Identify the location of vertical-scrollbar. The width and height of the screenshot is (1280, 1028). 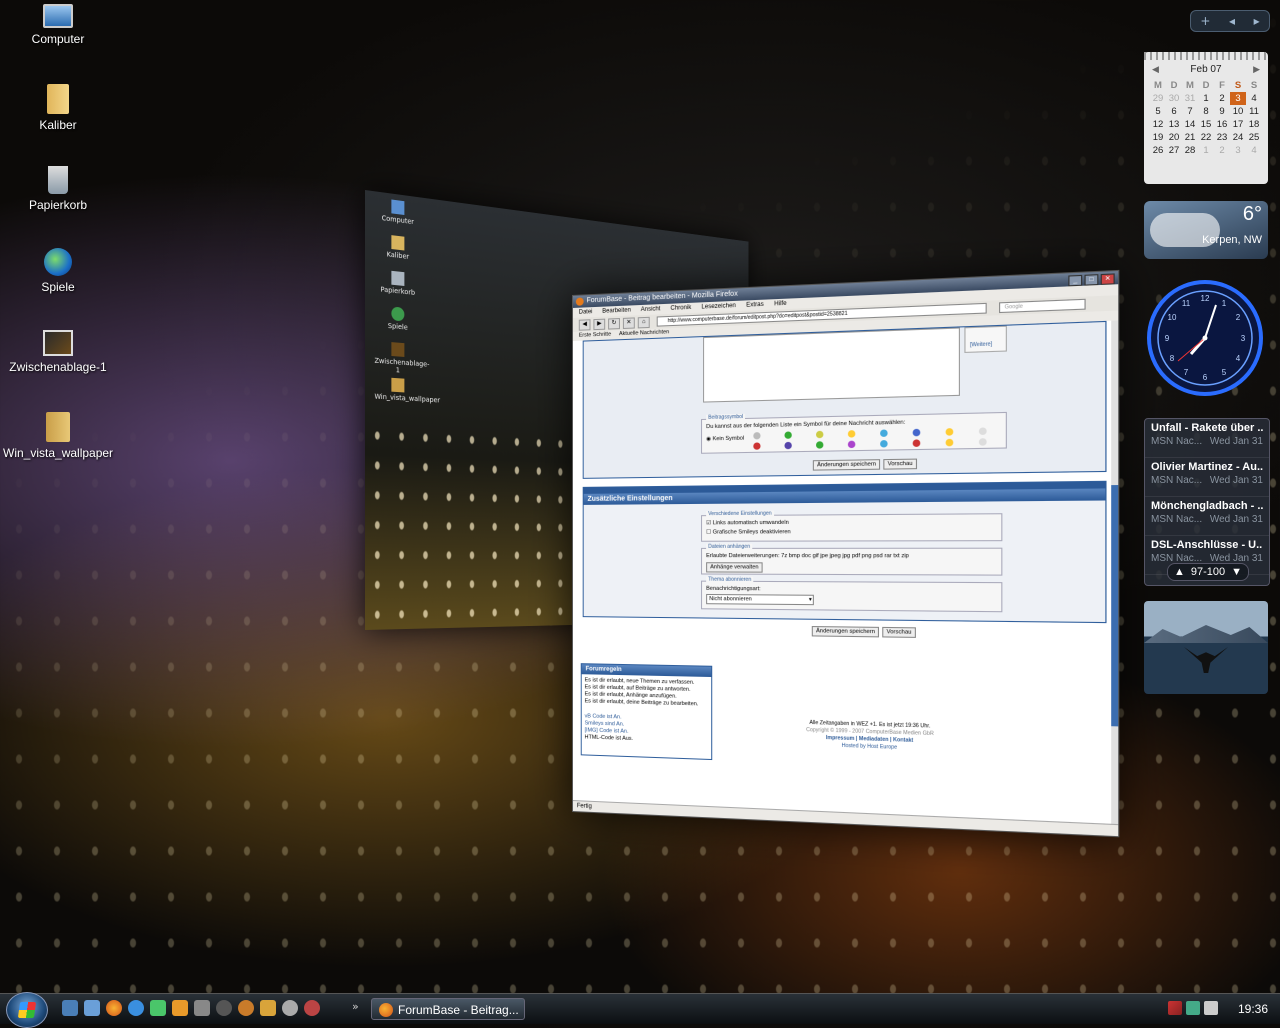
(1114, 572).